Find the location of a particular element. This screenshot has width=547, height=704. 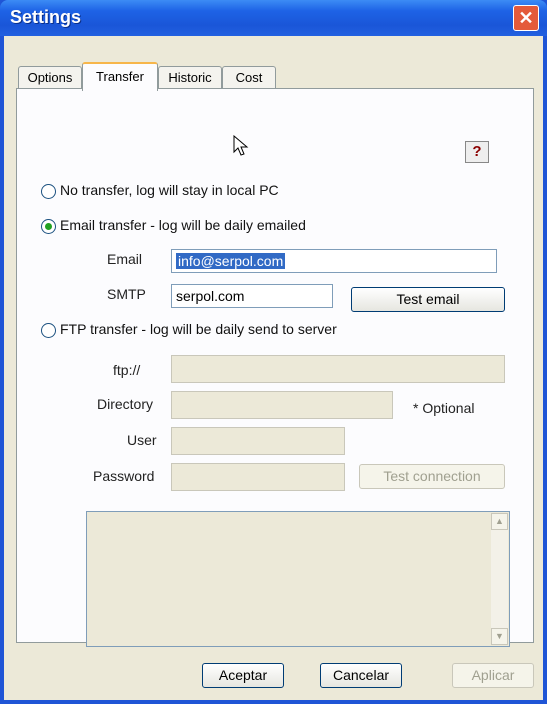

test-connection-button: Test connection is located at coordinates (432, 476).